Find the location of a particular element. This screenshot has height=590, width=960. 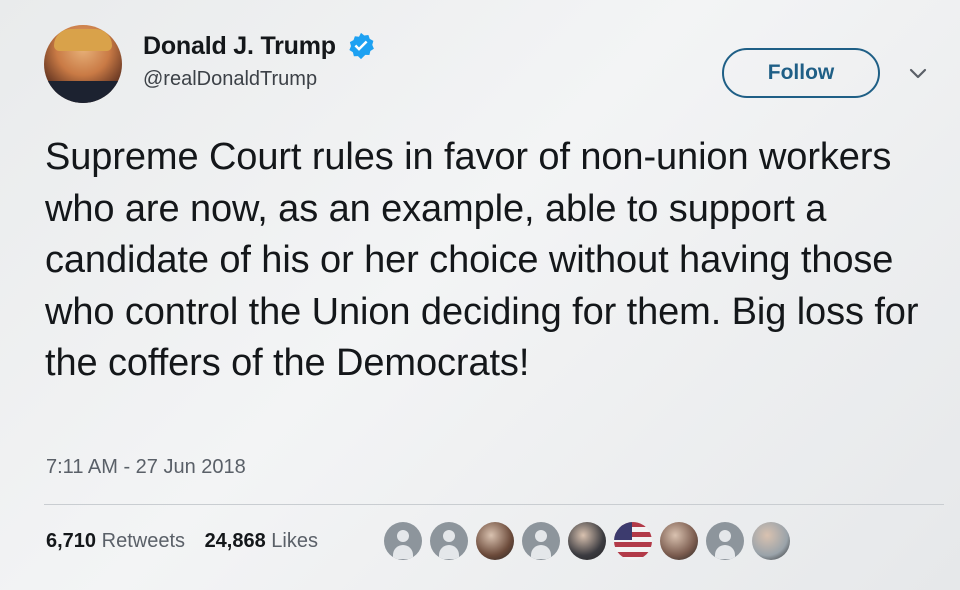

engagement-stats: 6,710 Retweets 24,868 Likes is located at coordinates (189, 541).